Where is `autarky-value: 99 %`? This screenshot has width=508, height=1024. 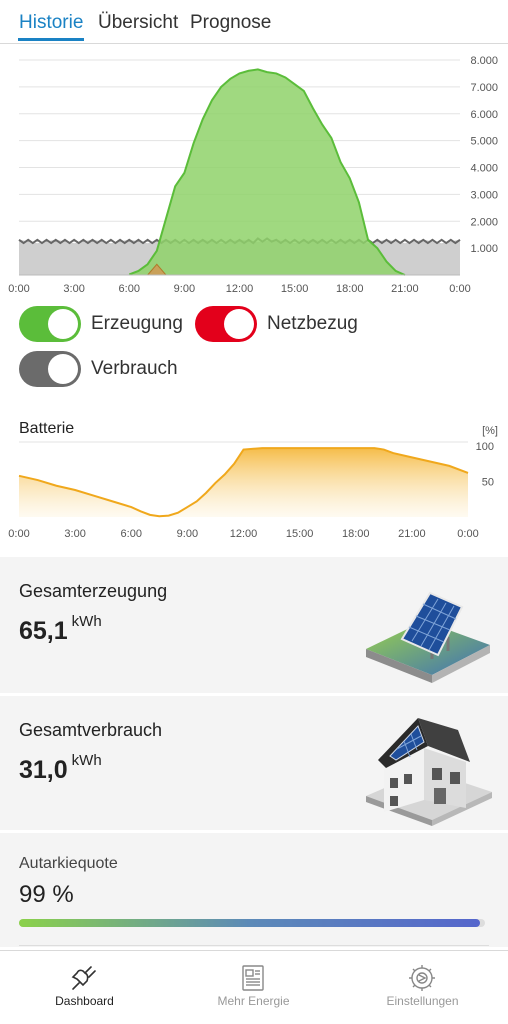 autarky-value: 99 % is located at coordinates (46, 894).